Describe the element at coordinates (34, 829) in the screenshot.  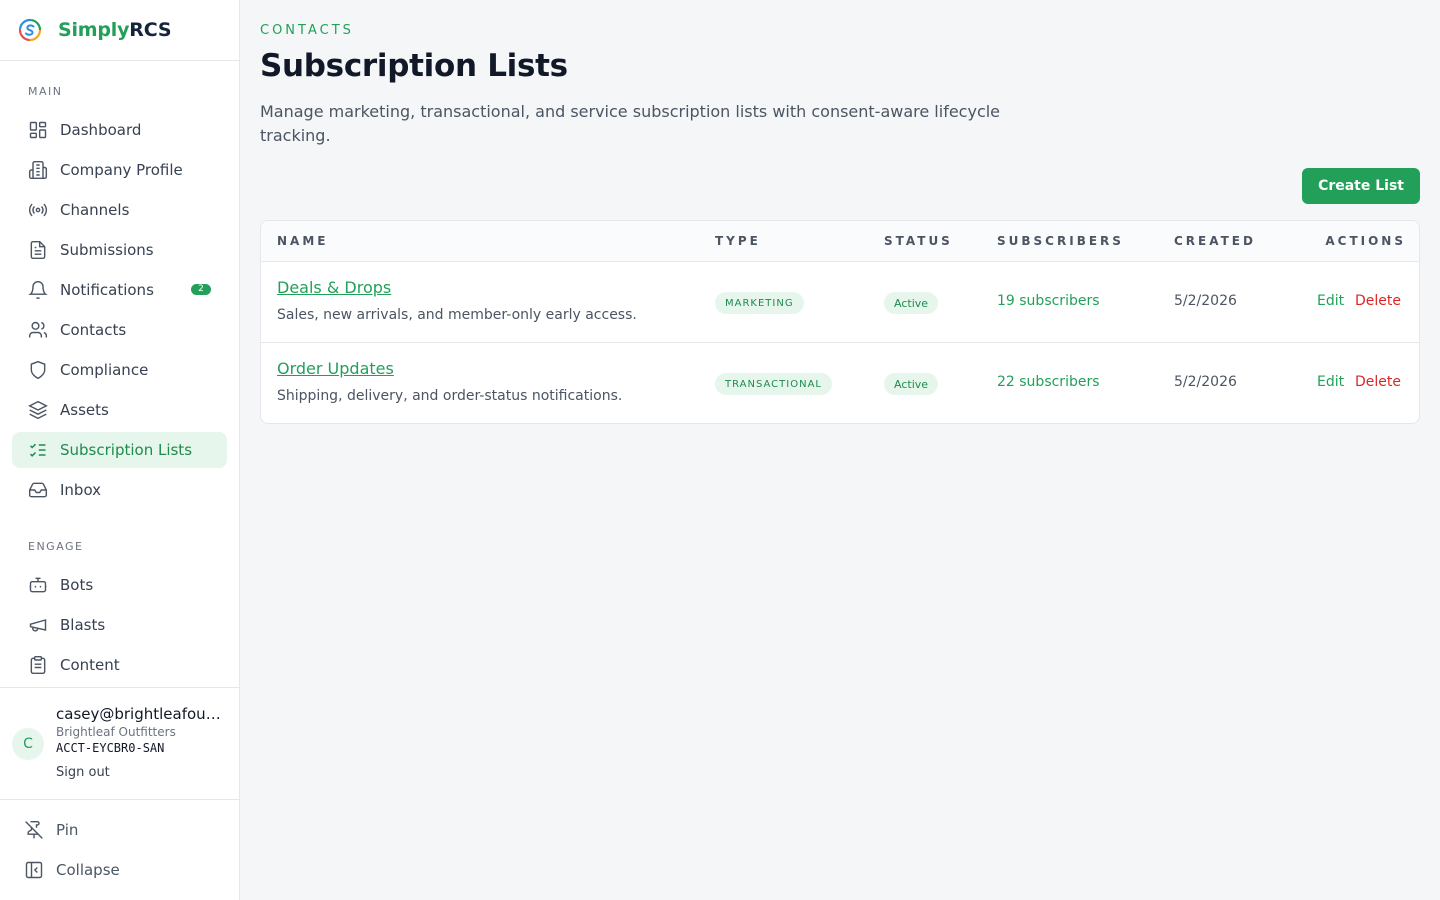
I see `pin-off-icon` at that location.